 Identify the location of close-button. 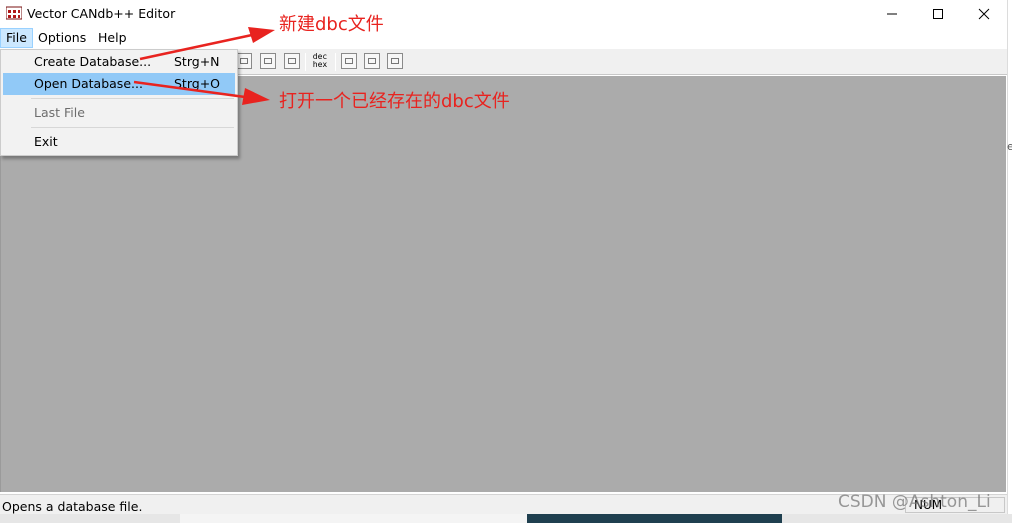
(984, 14).